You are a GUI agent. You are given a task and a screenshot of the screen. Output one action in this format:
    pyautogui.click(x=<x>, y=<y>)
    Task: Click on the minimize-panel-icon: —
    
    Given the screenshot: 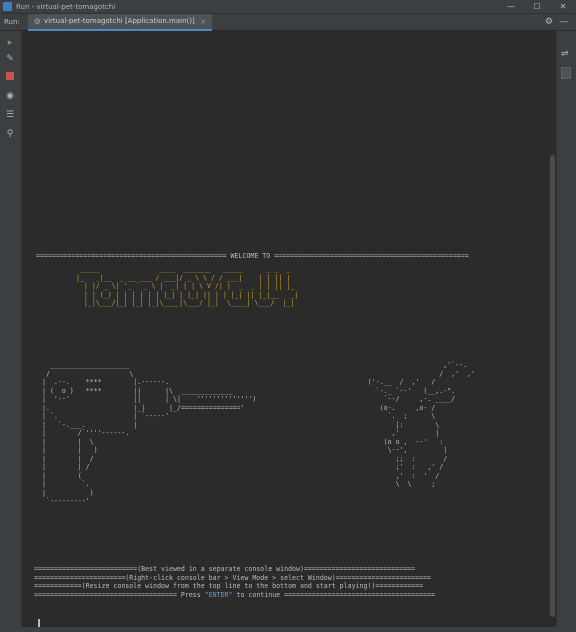 What is the action you would take?
    pyautogui.click(x=563, y=22)
    